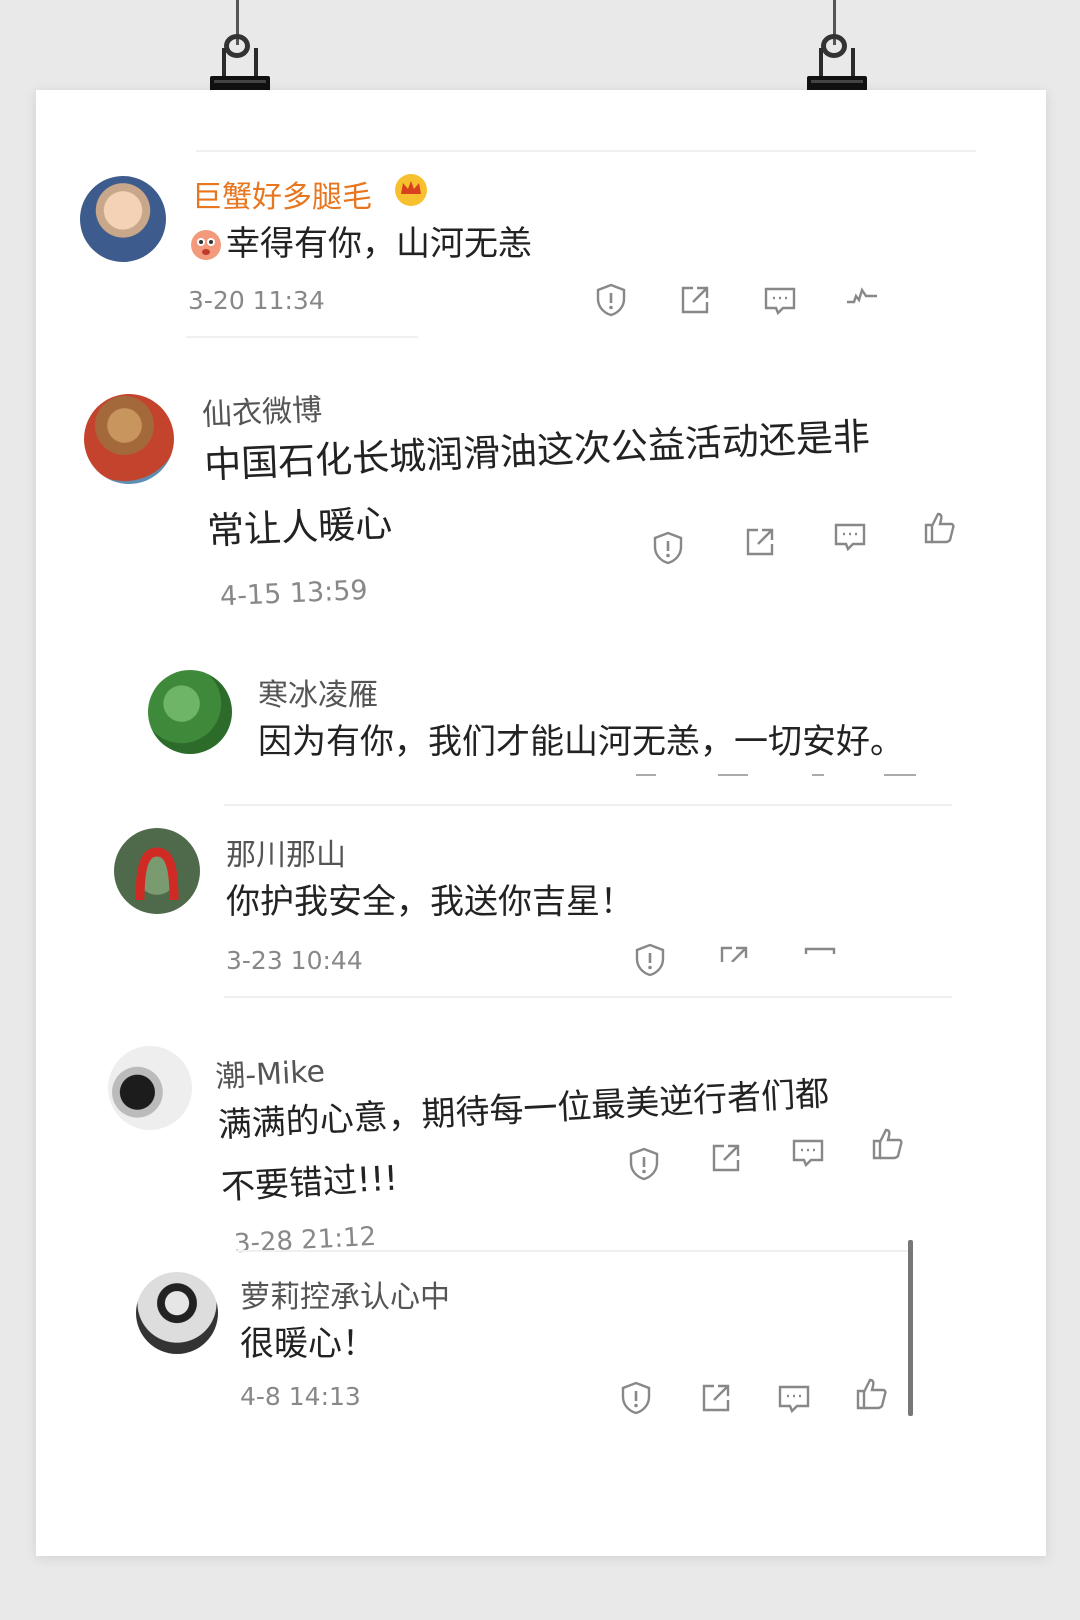  I want to click on emoji-icon, so click(206, 244).